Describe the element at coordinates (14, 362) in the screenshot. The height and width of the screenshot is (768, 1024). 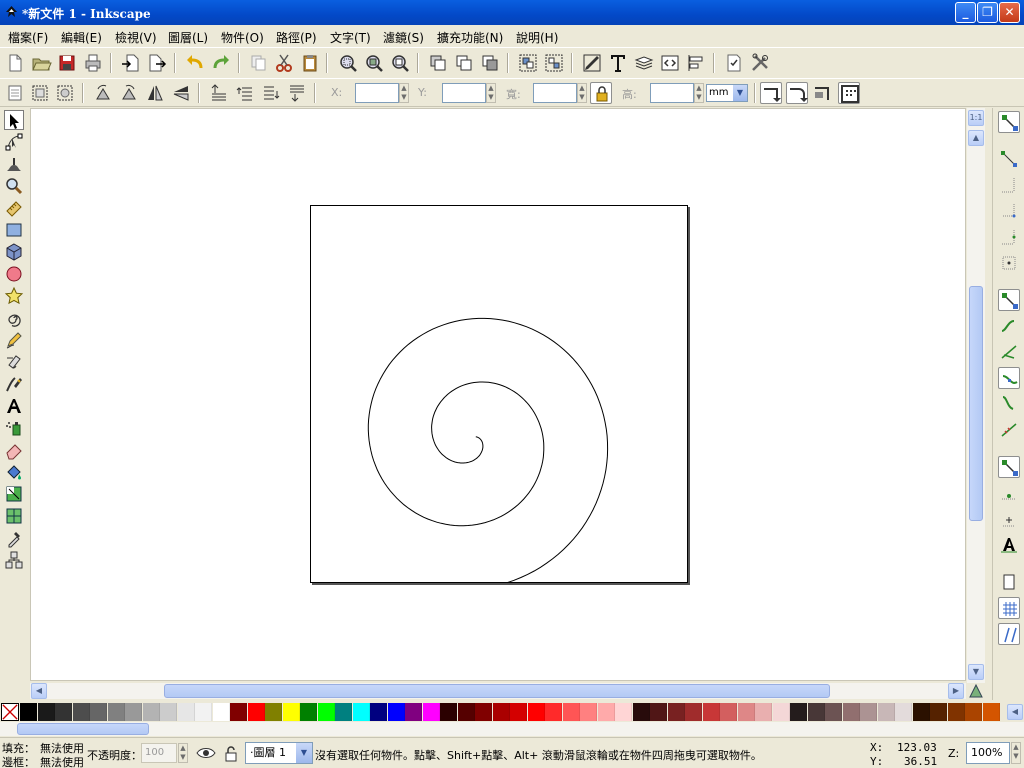
I see `pen-tool-icon` at that location.